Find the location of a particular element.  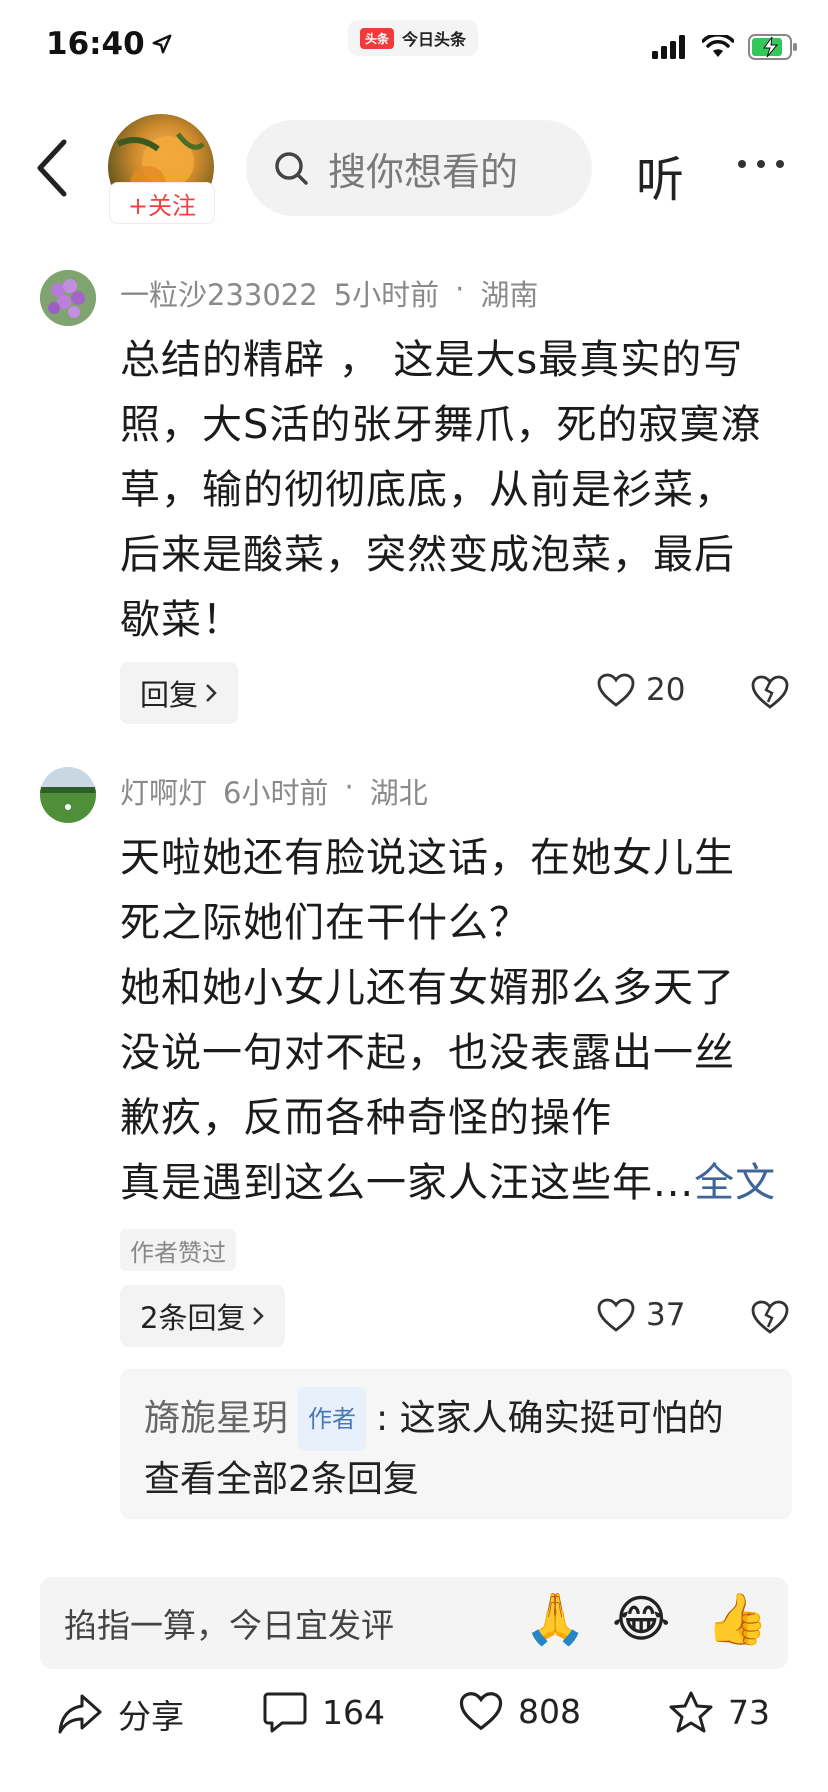

laugh-emoji-button: 😂 is located at coordinates (641, 1619).